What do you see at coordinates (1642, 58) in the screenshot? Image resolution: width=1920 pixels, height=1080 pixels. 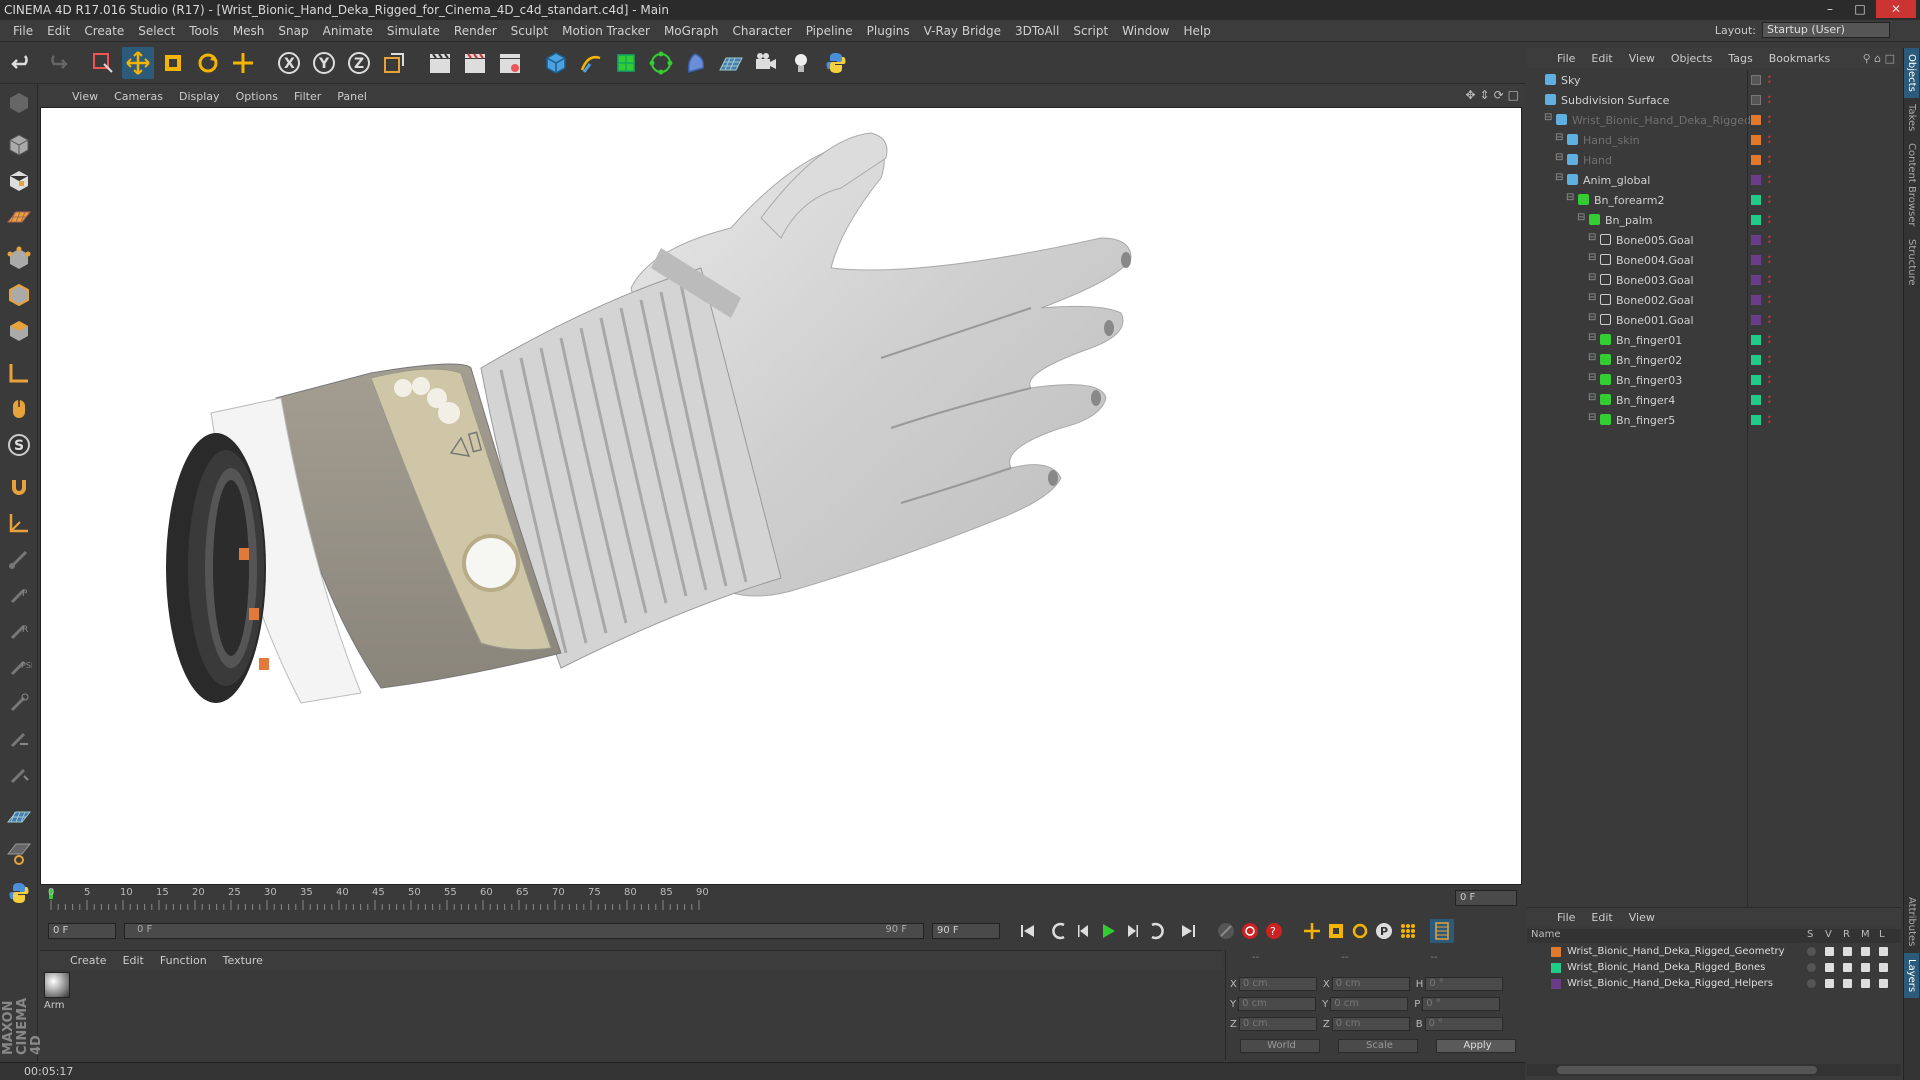 I see `objects-menu-view: View` at bounding box center [1642, 58].